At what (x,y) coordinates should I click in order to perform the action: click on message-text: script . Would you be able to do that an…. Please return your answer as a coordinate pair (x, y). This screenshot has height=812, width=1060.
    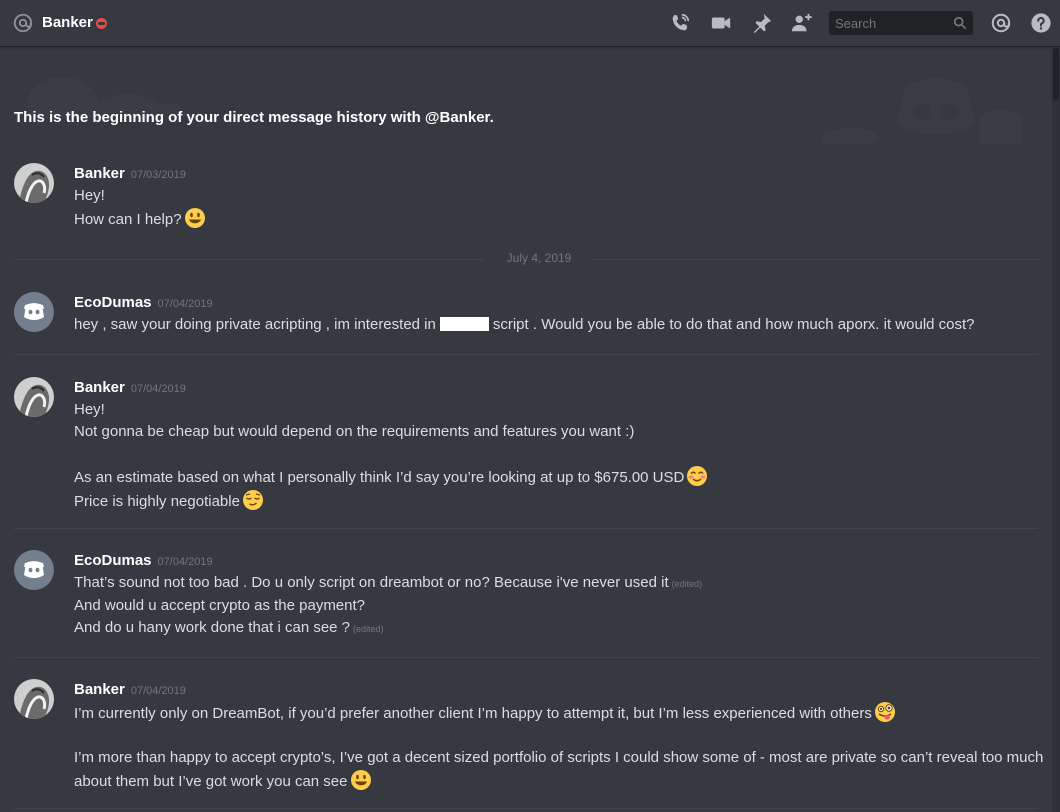
    Looking at the image, I should click on (733, 324).